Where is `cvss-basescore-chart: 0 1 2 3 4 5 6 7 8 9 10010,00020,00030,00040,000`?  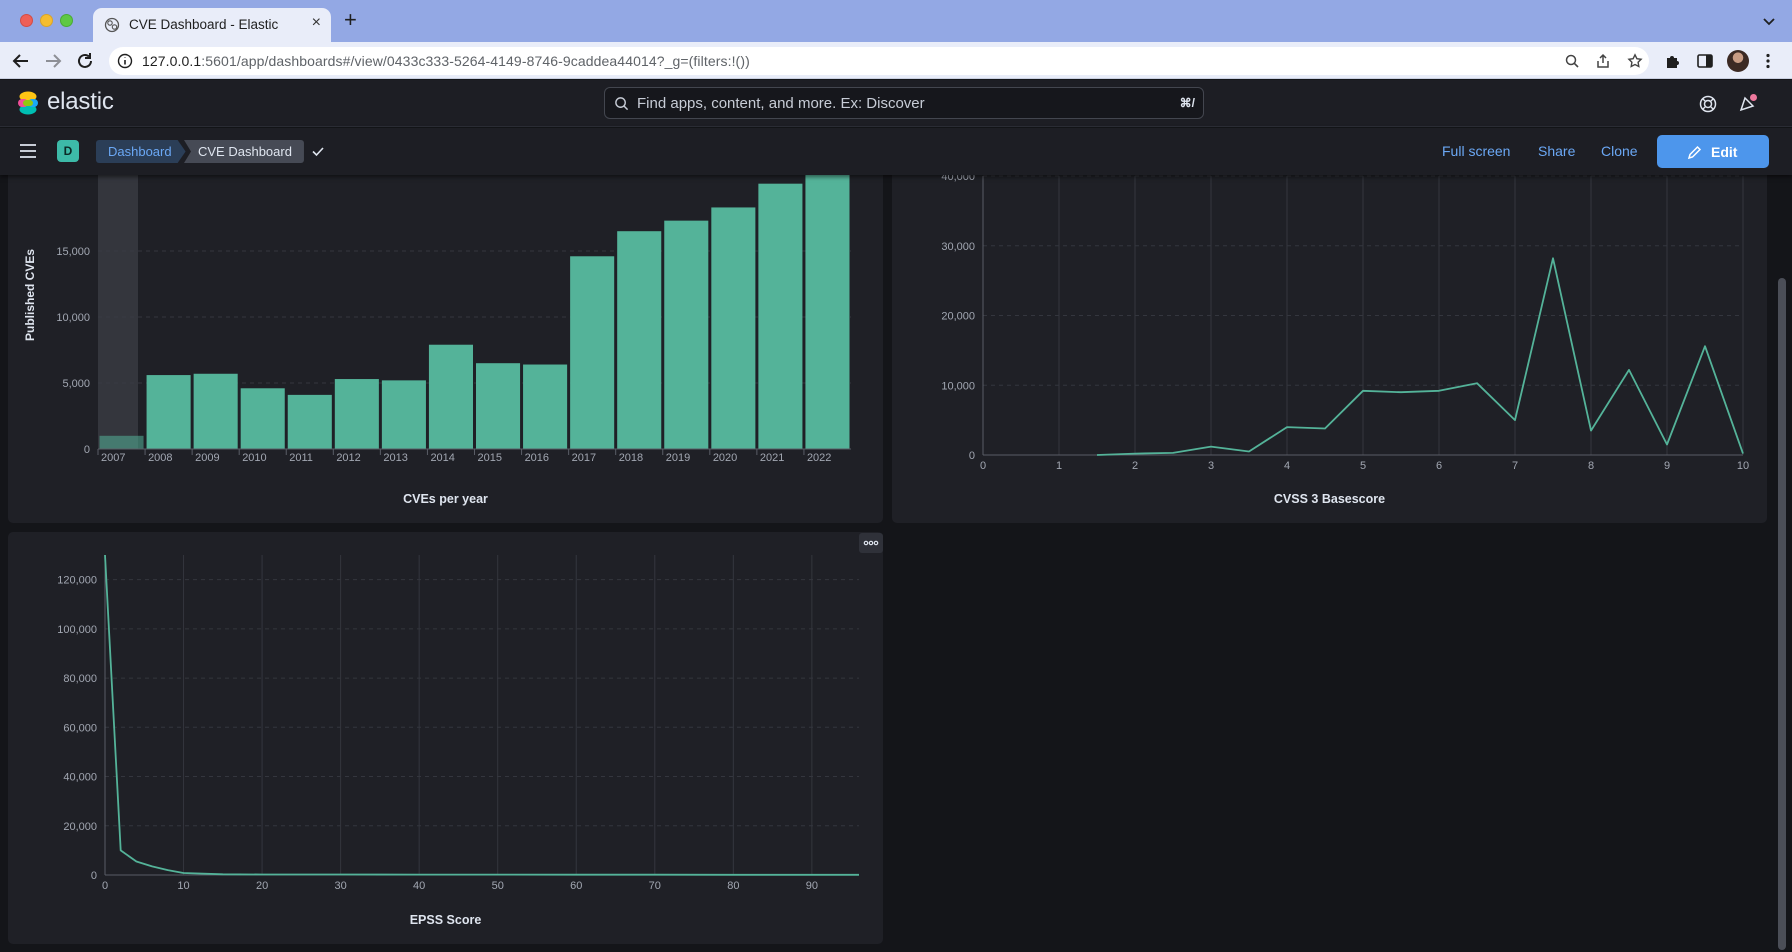 cvss-basescore-chart: 0 1 2 3 4 5 6 7 8 9 10010,00020,00030,00040,000 is located at coordinates (1345, 321).